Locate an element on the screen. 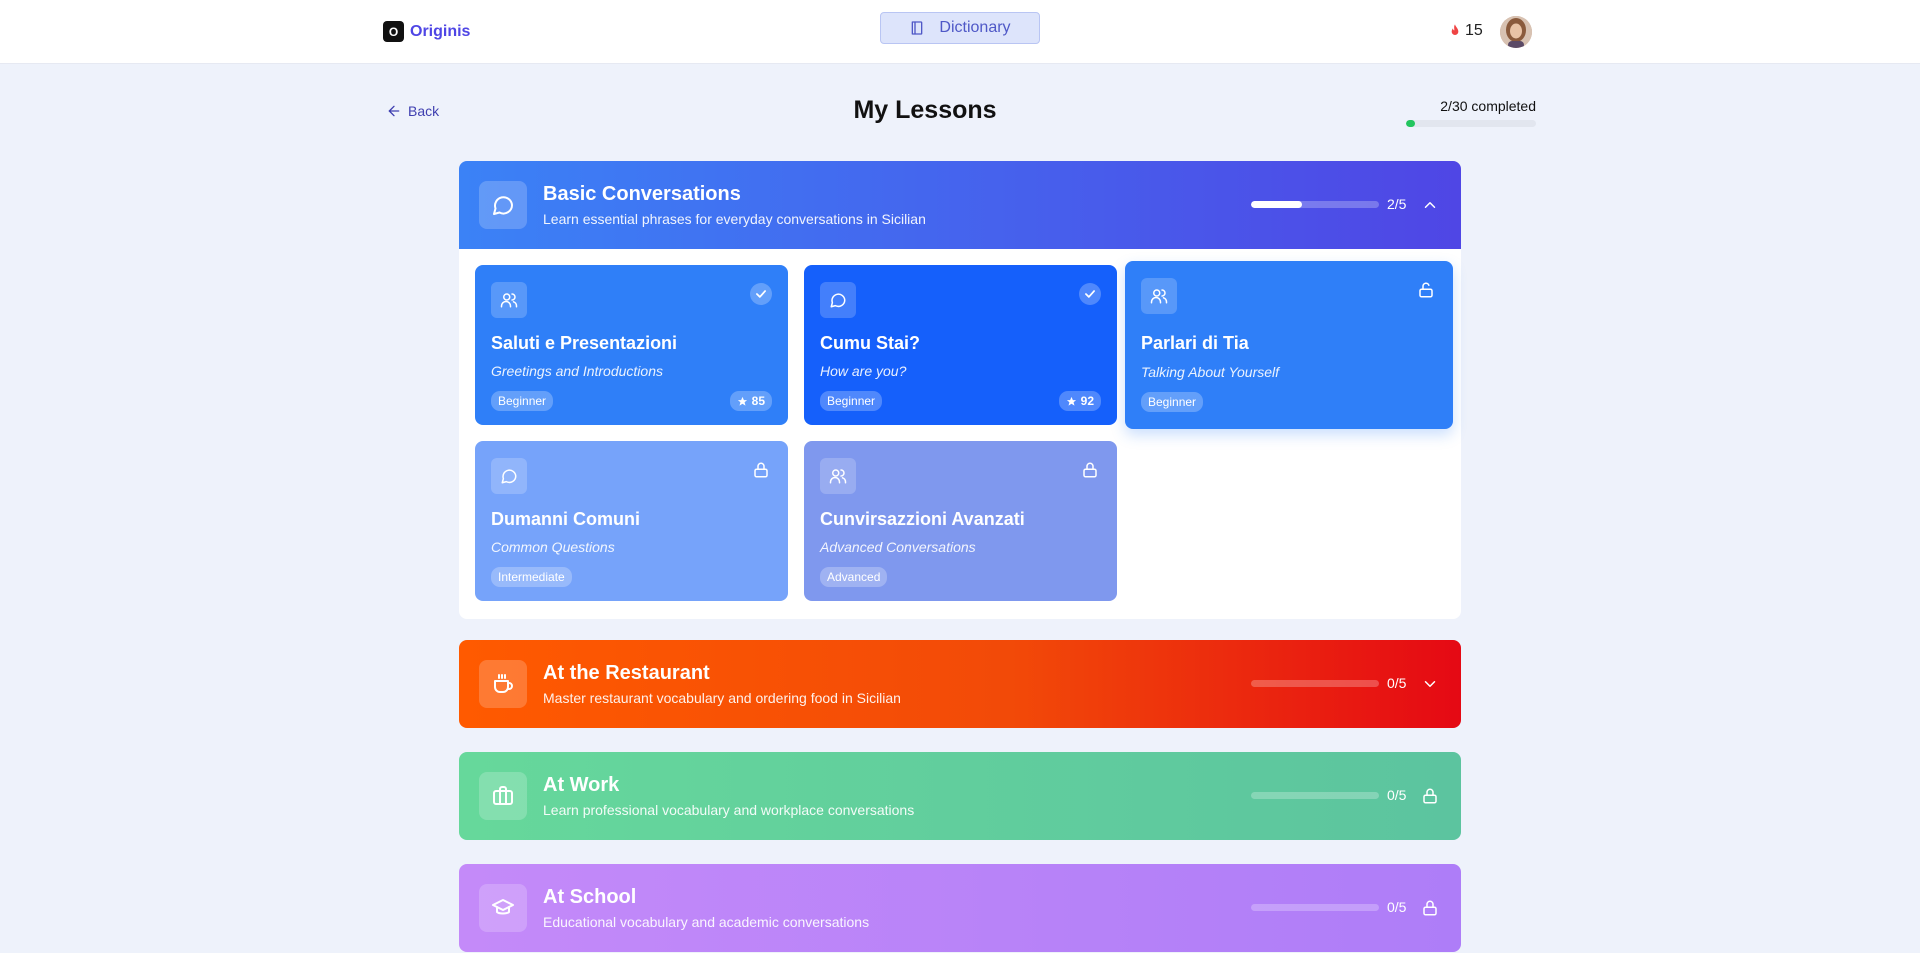  brand-mark: O is located at coordinates (393, 31).